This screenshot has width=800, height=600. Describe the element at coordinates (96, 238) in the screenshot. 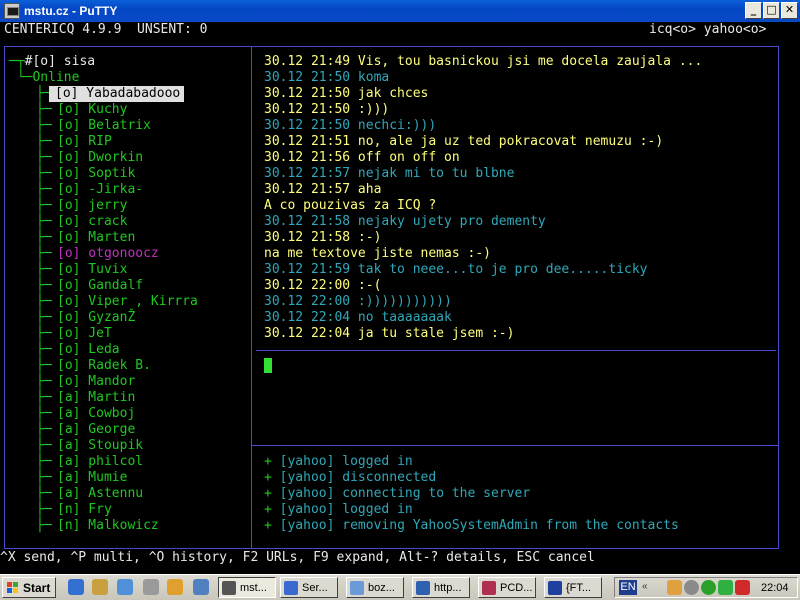

I see `contact-item: [o] Marten` at that location.